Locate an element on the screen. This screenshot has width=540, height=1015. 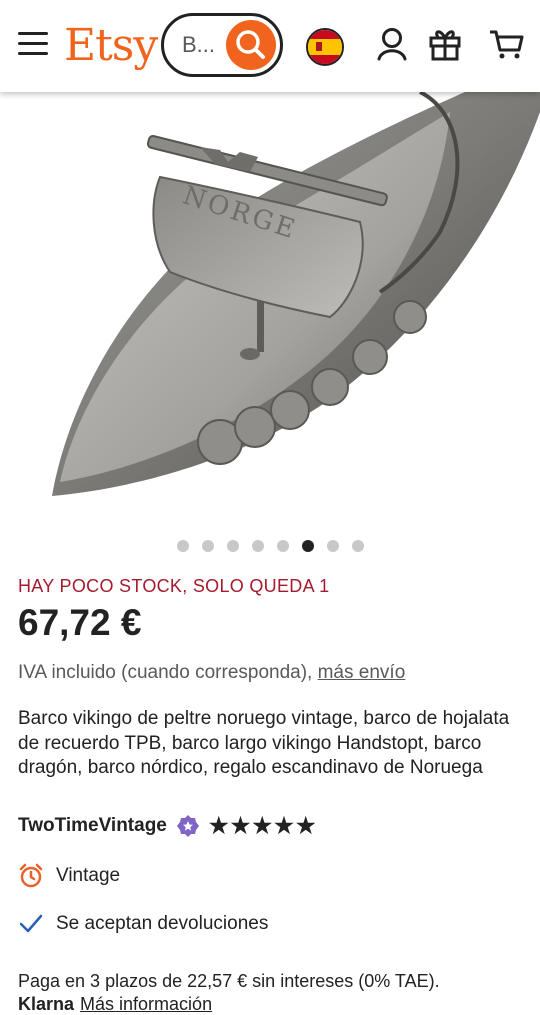
feature-returns: Se aceptan devoluciones is located at coordinates (143, 924).